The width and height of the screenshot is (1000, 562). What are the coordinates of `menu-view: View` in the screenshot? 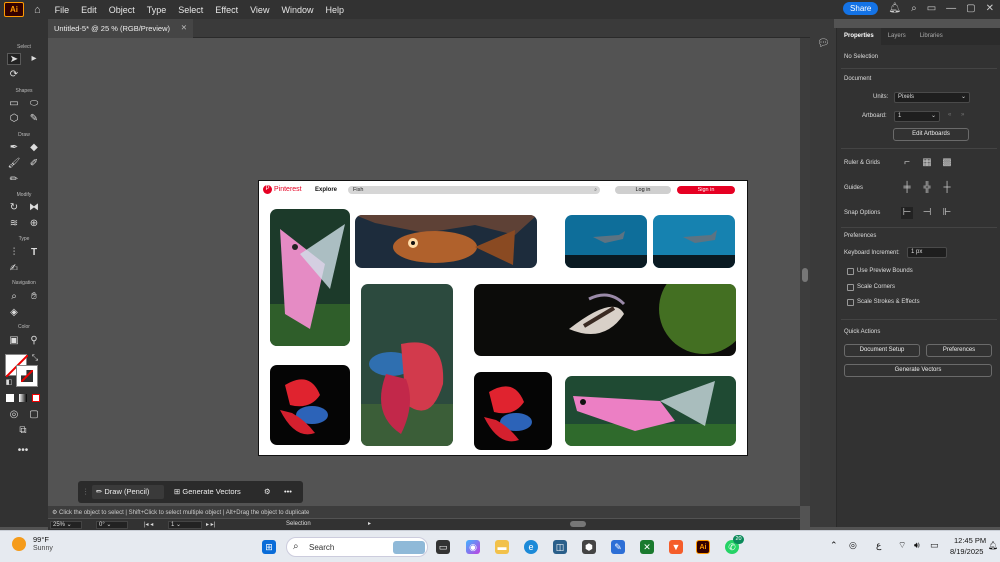 It's located at (259, 10).